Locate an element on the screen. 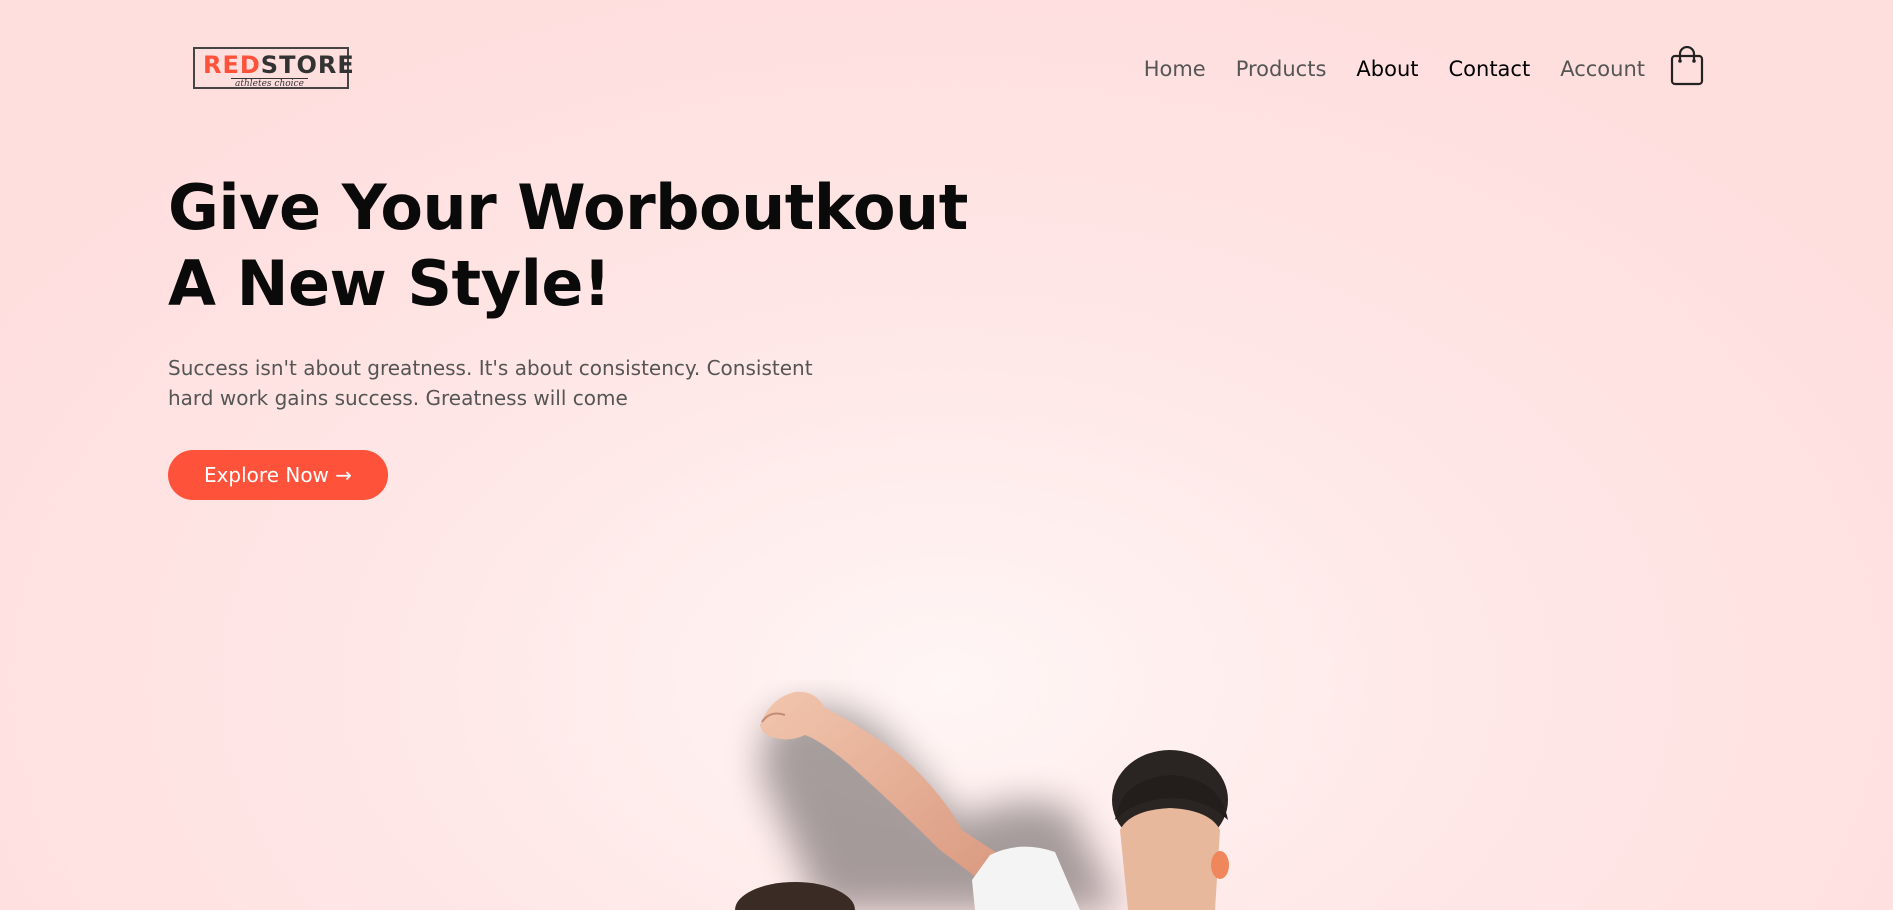 The height and width of the screenshot is (910, 1893). nav-home: Home is located at coordinates (1175, 69).